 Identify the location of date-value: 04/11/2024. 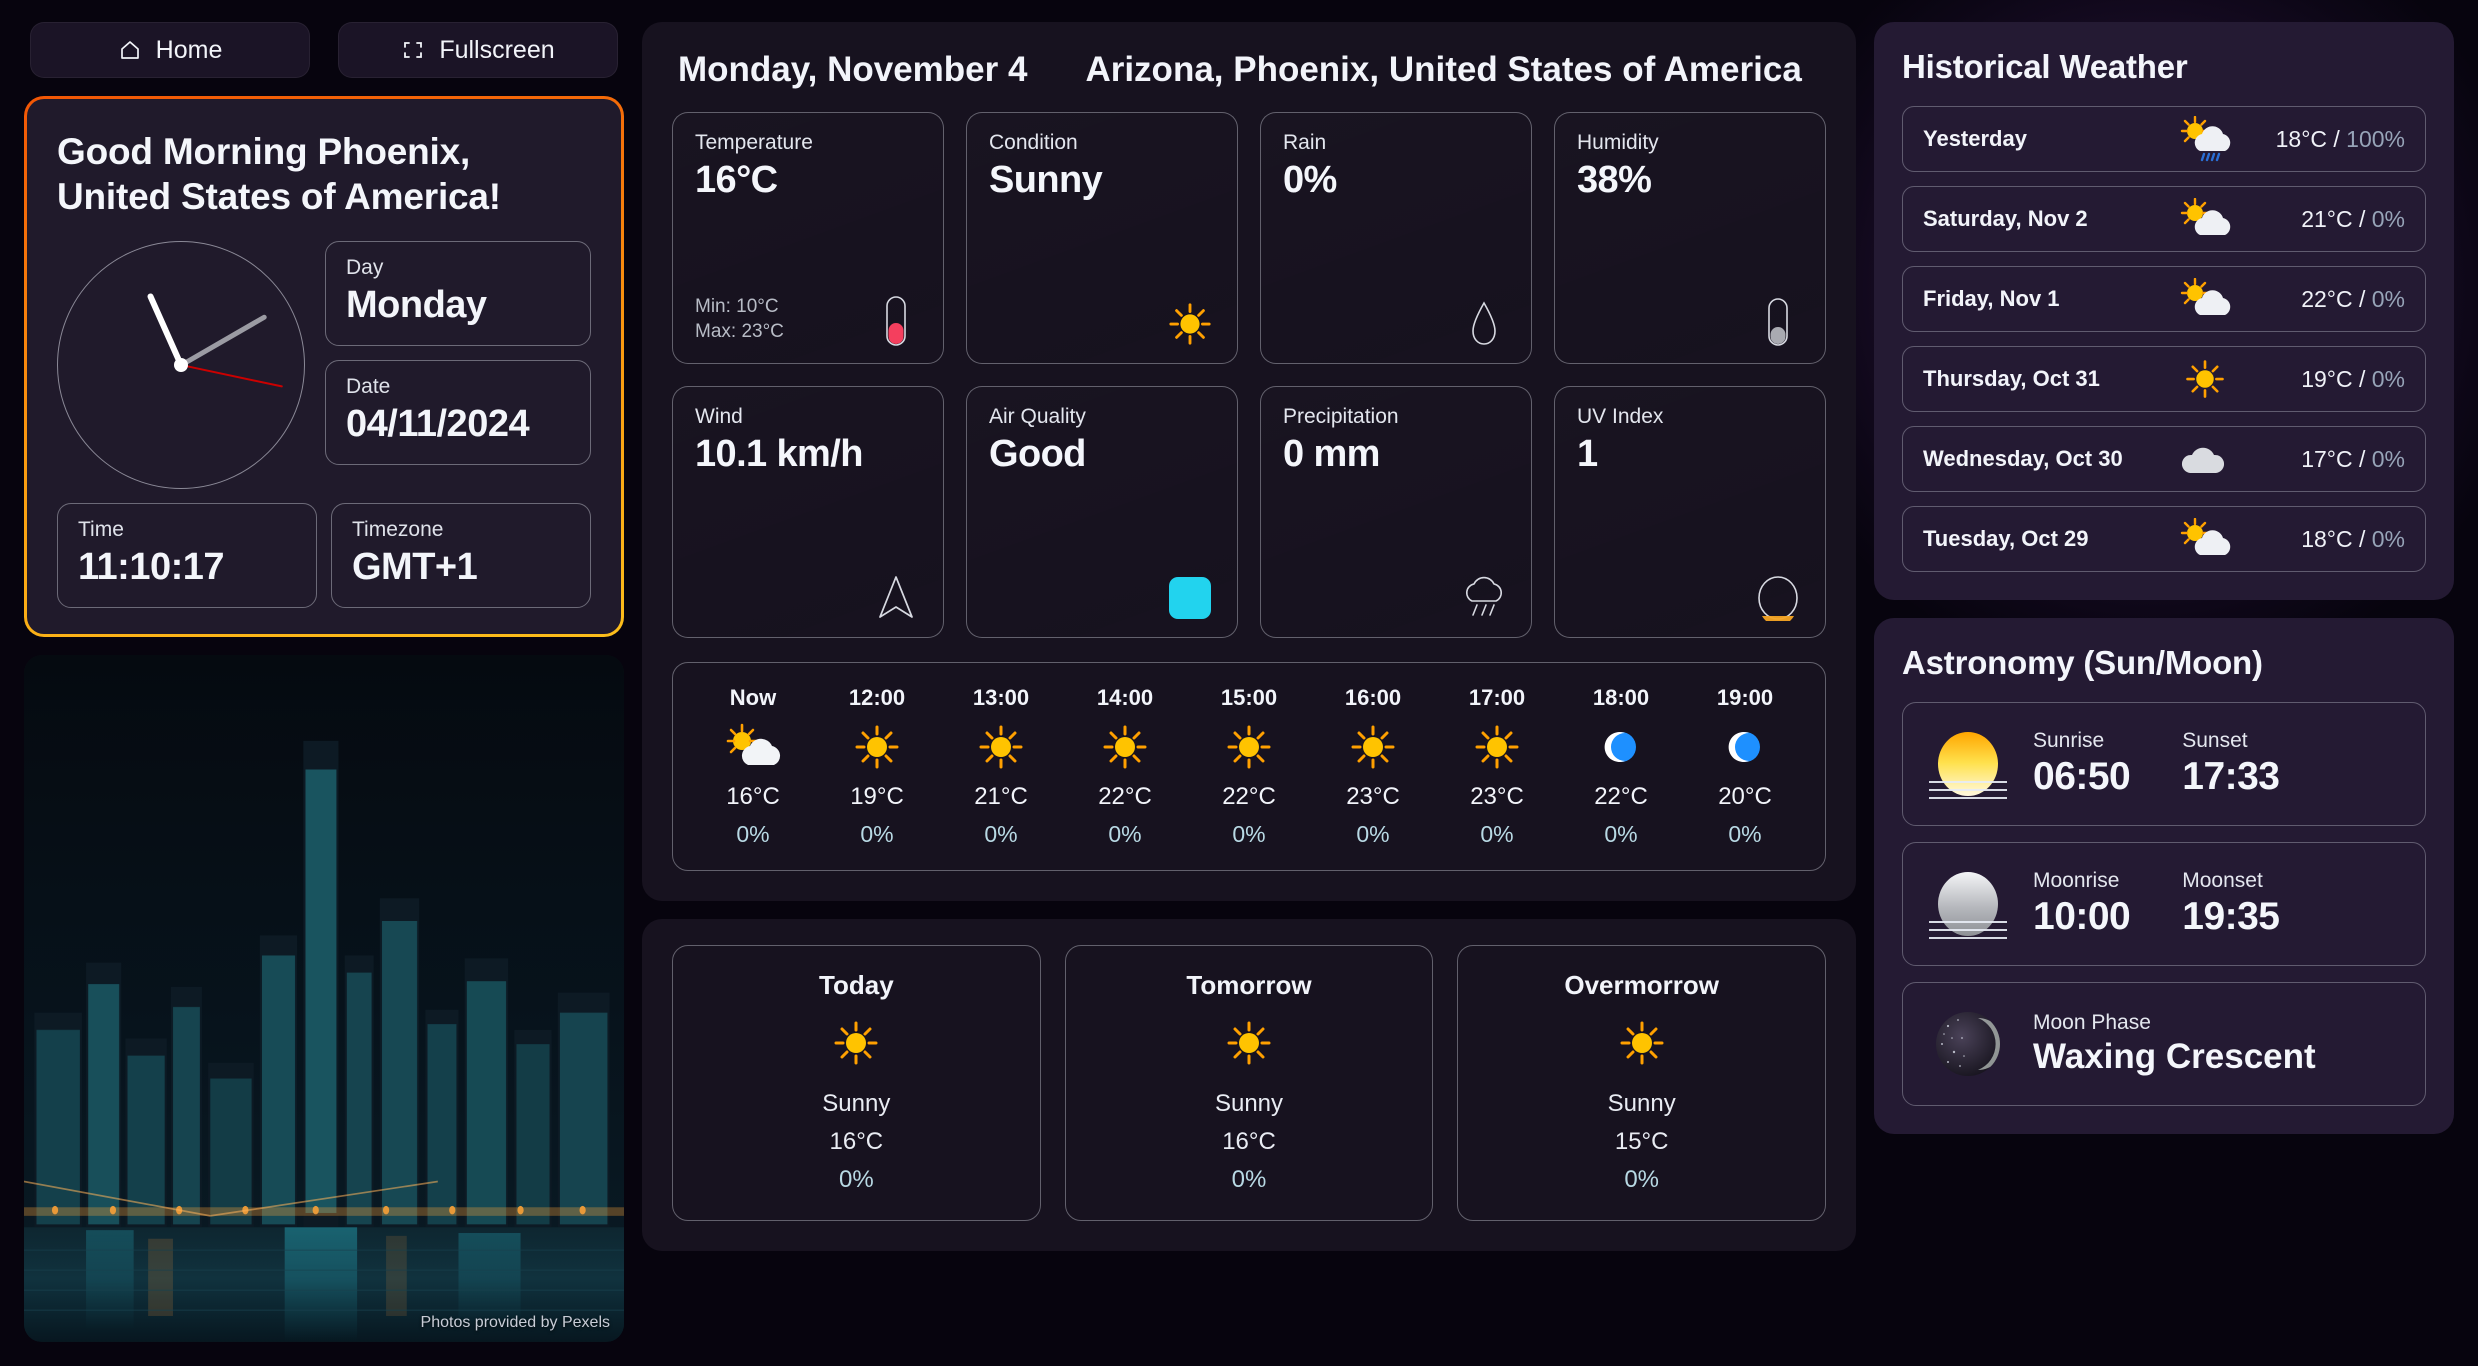
(438, 424).